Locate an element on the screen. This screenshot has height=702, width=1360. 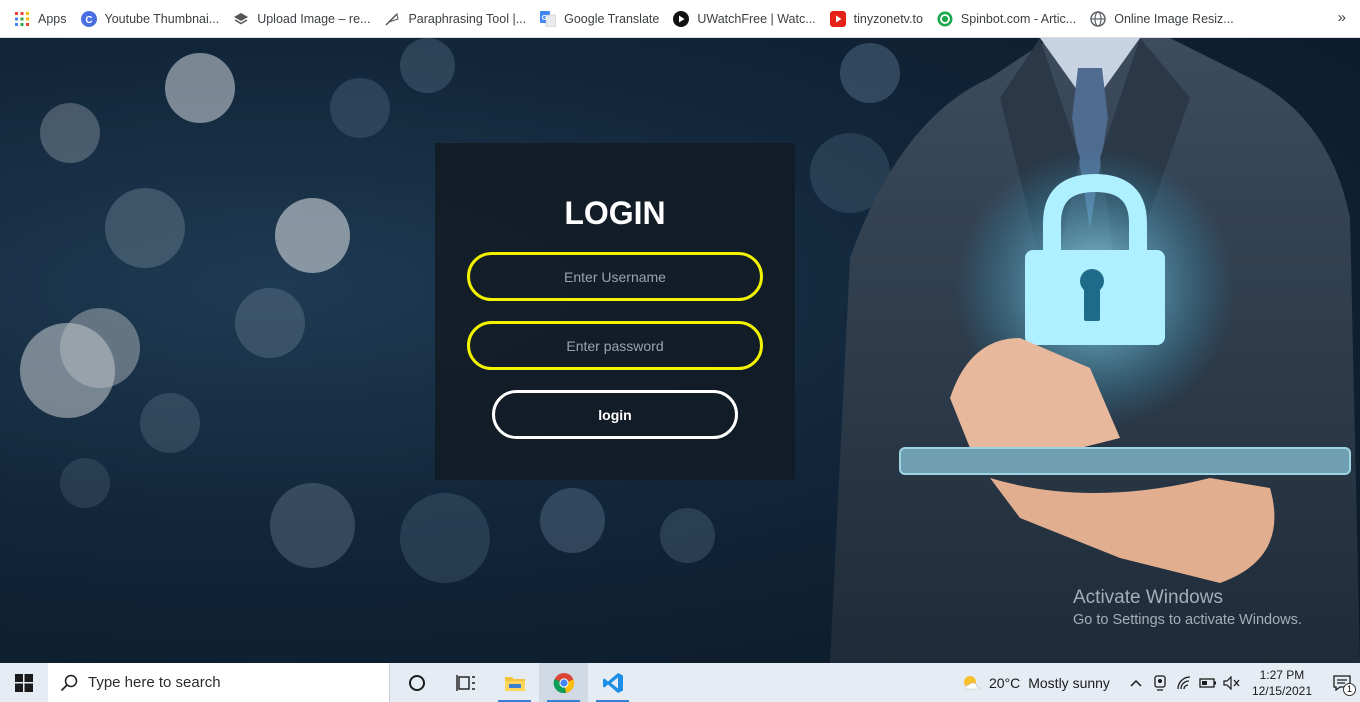
weather-widget: 20°C Mostly sunny is located at coordinates (1035, 683).